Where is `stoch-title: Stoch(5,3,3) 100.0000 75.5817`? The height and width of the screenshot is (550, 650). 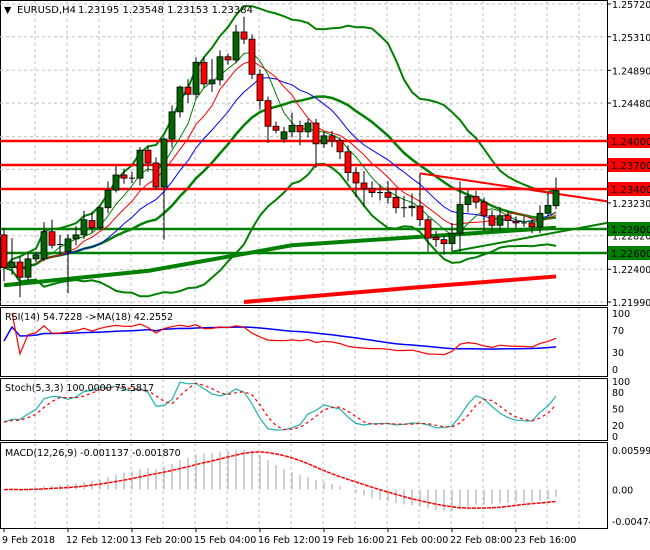
stoch-title: Stoch(5,3,3) 100.0000 75.5817 is located at coordinates (79, 388).